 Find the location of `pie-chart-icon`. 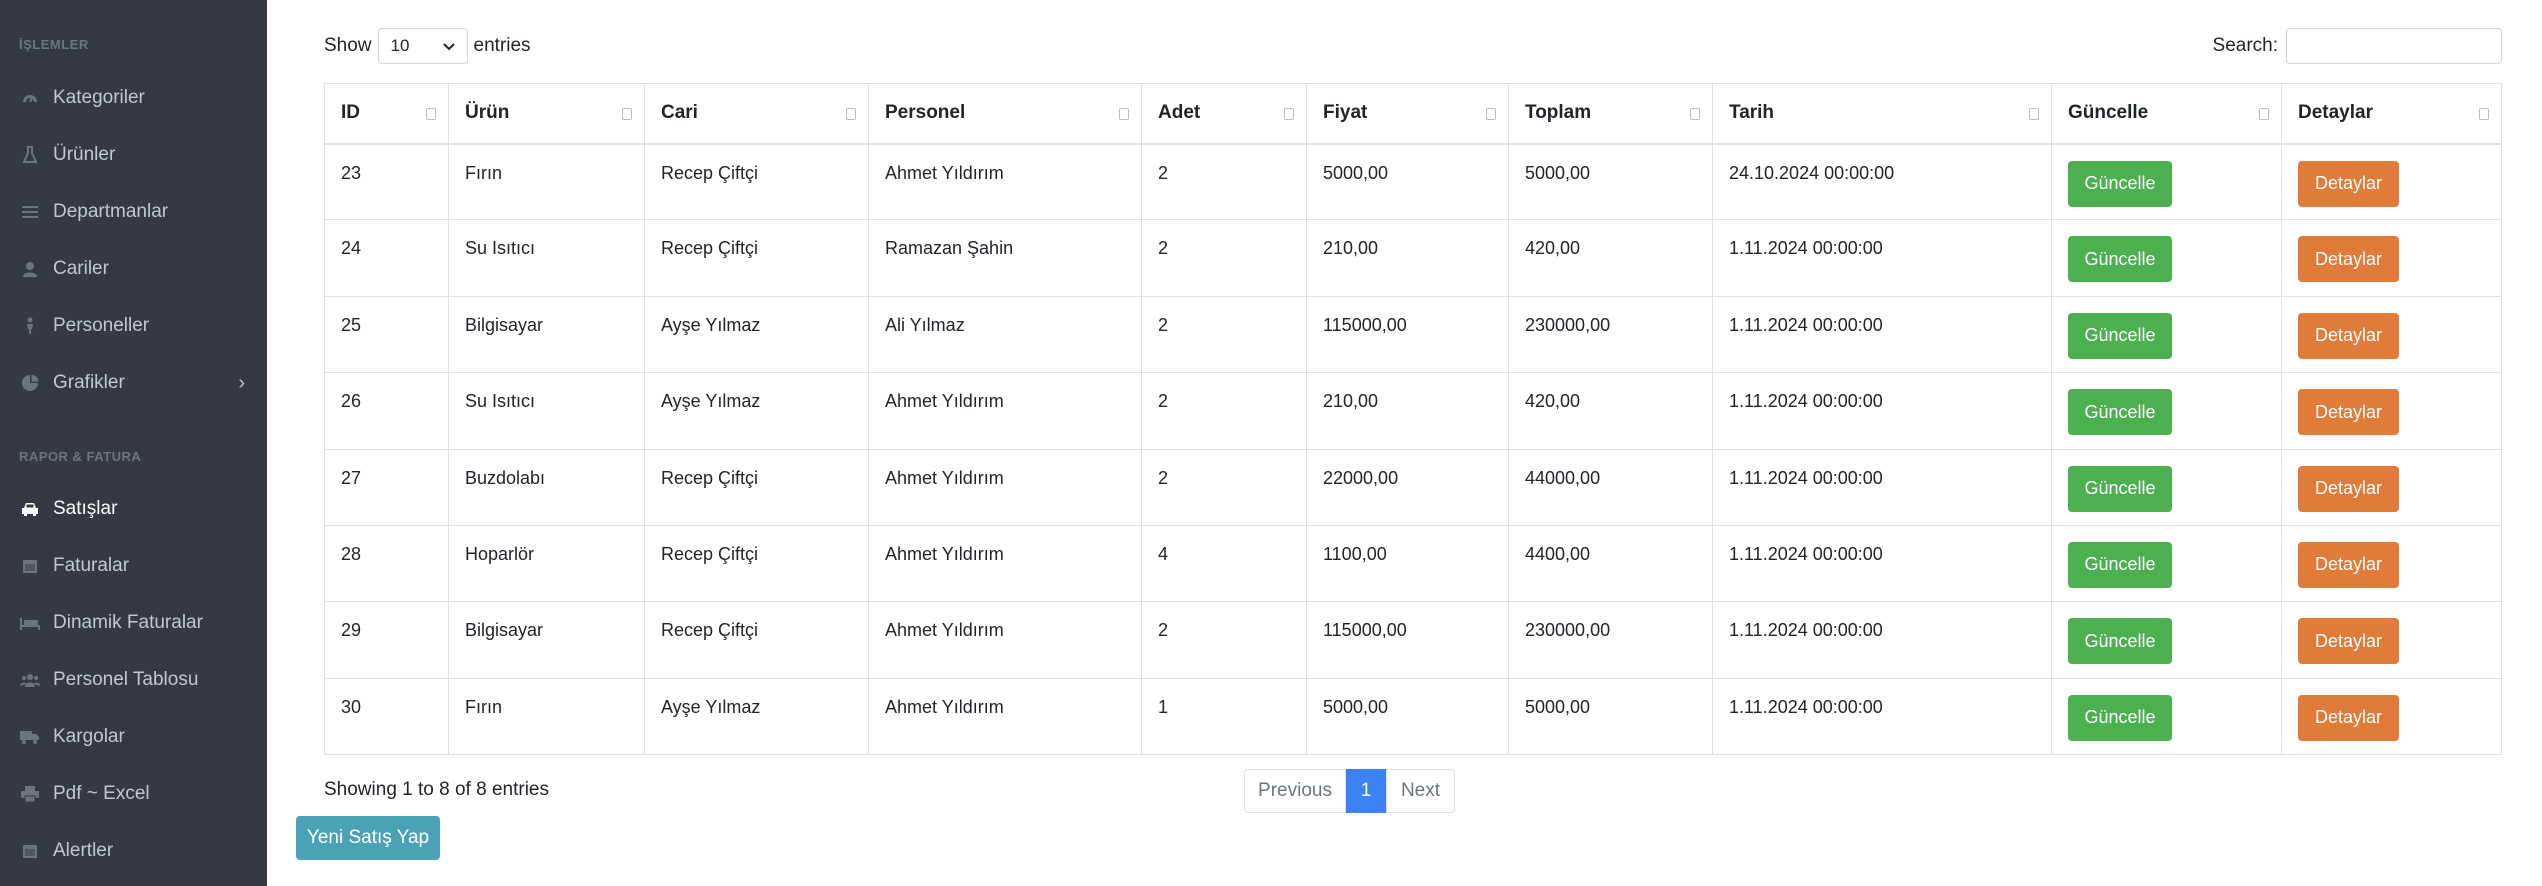

pie-chart-icon is located at coordinates (30, 383).